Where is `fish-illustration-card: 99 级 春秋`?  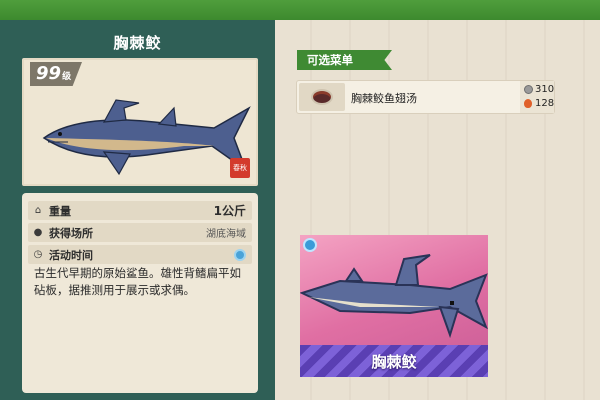
fish-illustration-card: 99 级 春秋 is located at coordinates (140, 122).